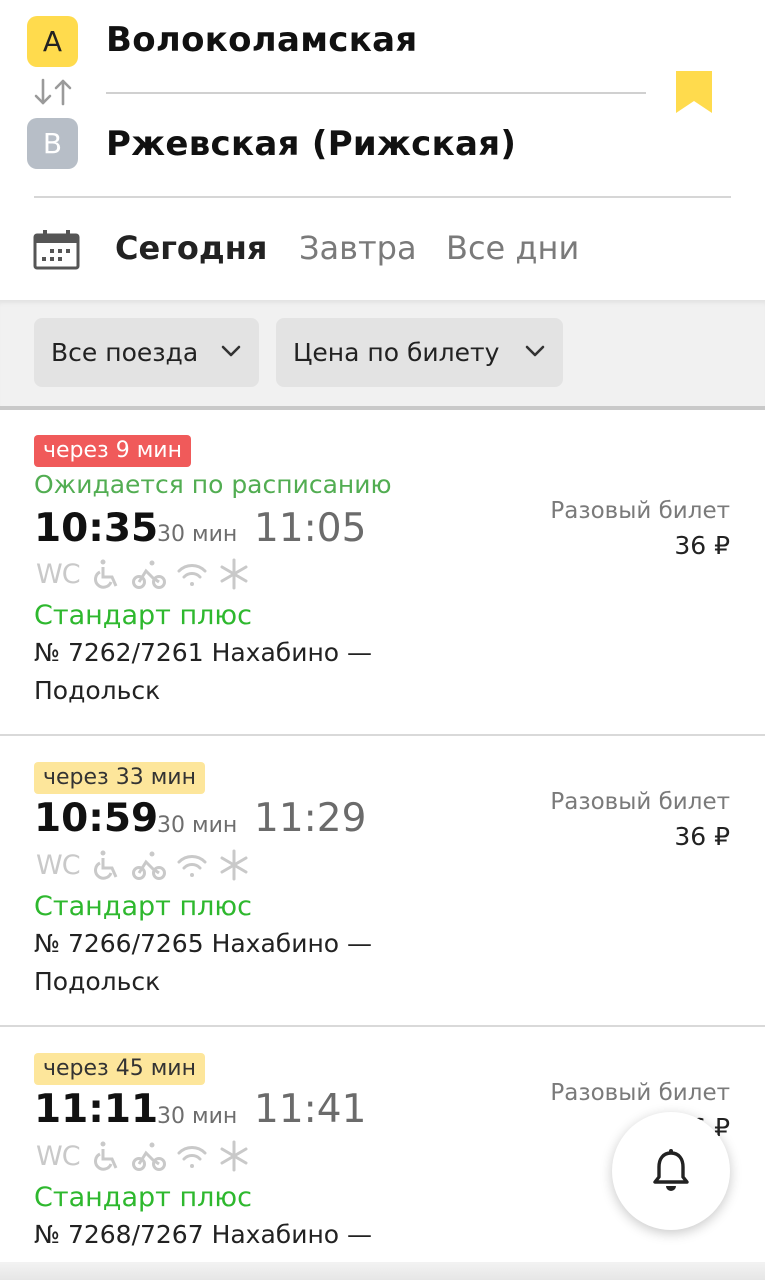 The width and height of the screenshot is (765, 1280). Describe the element at coordinates (310, 528) in the screenshot. I see `arrival-time: 11:05` at that location.